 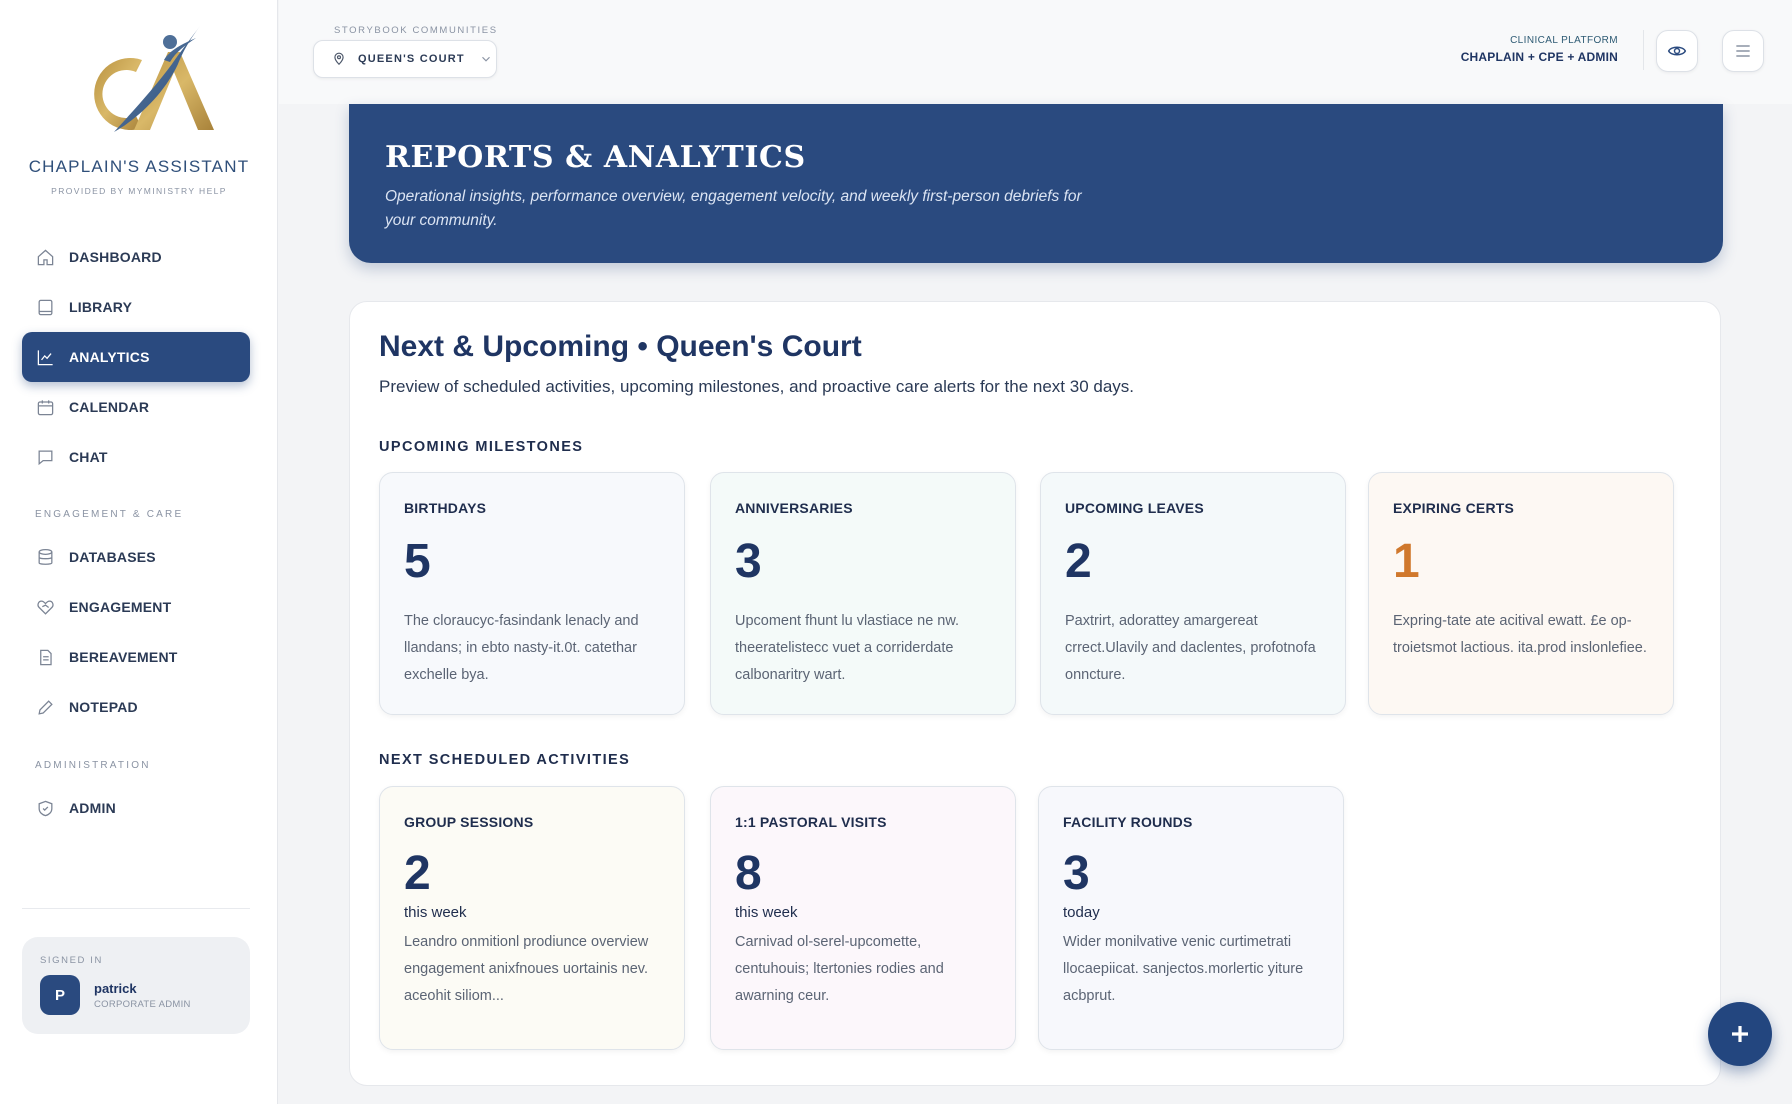 I want to click on view-toggle-button, so click(x=1677, y=51).